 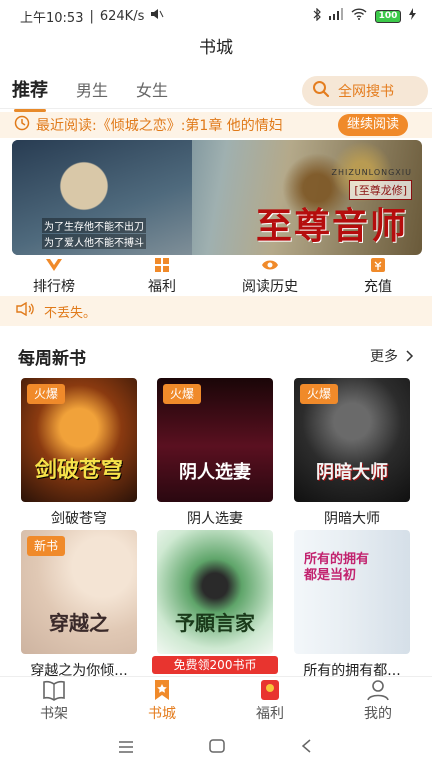 What do you see at coordinates (388, 16) in the screenshot?
I see `battery-icon: 100` at bounding box center [388, 16].